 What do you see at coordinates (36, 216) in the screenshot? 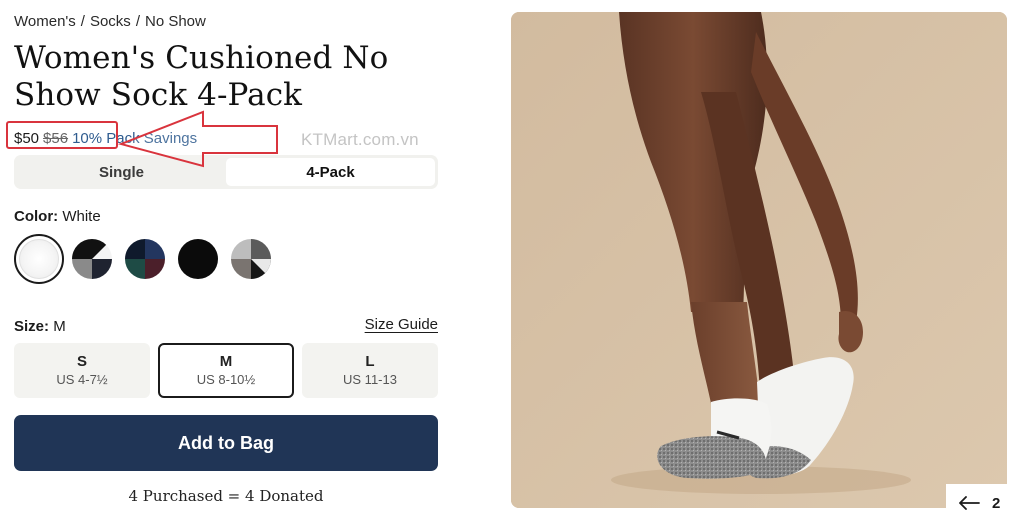
I see `color-label-heading: Color:` at bounding box center [36, 216].